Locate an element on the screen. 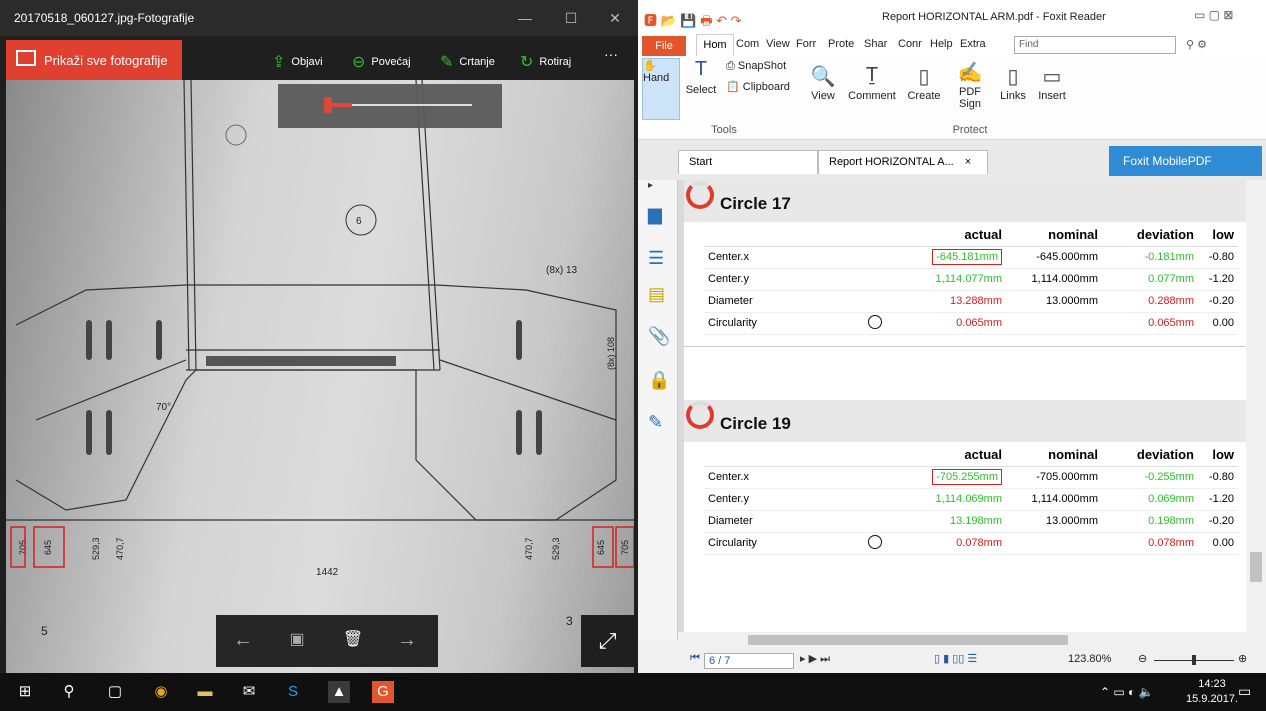 This screenshot has height=711, width=1266. fullscreen-icon: ⤢ is located at coordinates (607, 641).